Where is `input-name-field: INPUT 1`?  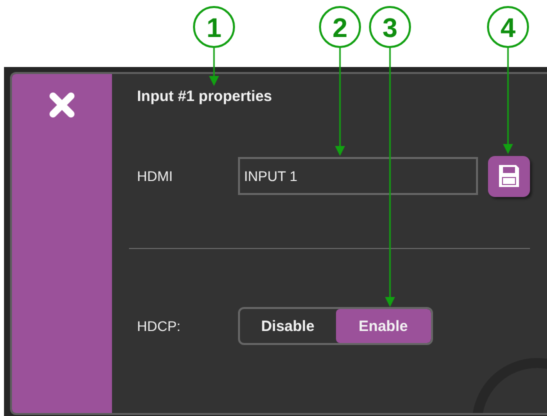 input-name-field: INPUT 1 is located at coordinates (358, 176).